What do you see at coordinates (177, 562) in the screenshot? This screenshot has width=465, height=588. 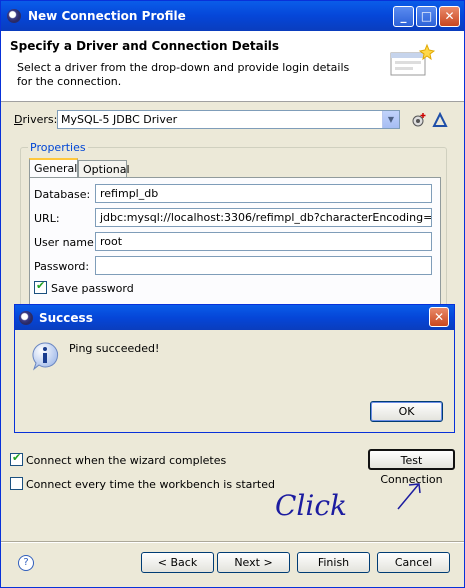 I see `back-button: < Back` at bounding box center [177, 562].